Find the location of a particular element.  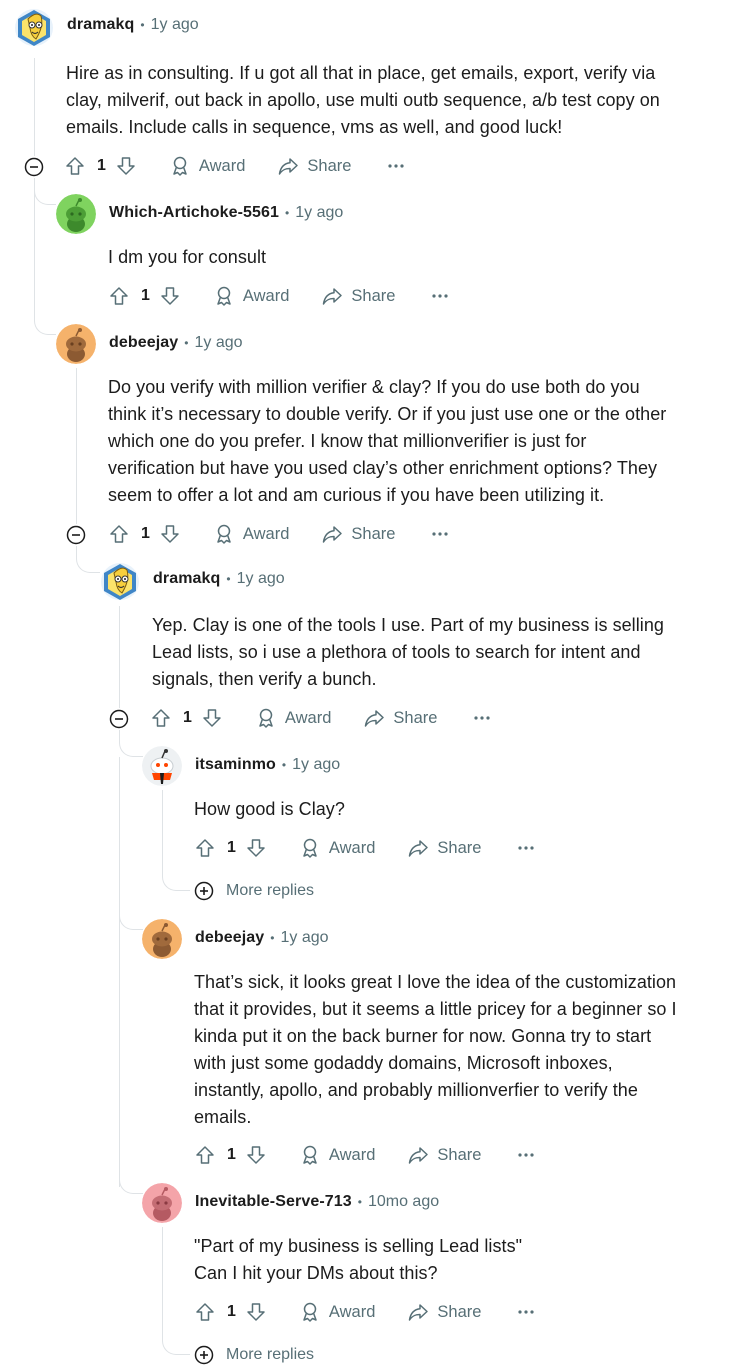

plus-circle-icon is located at coordinates (204, 1355).